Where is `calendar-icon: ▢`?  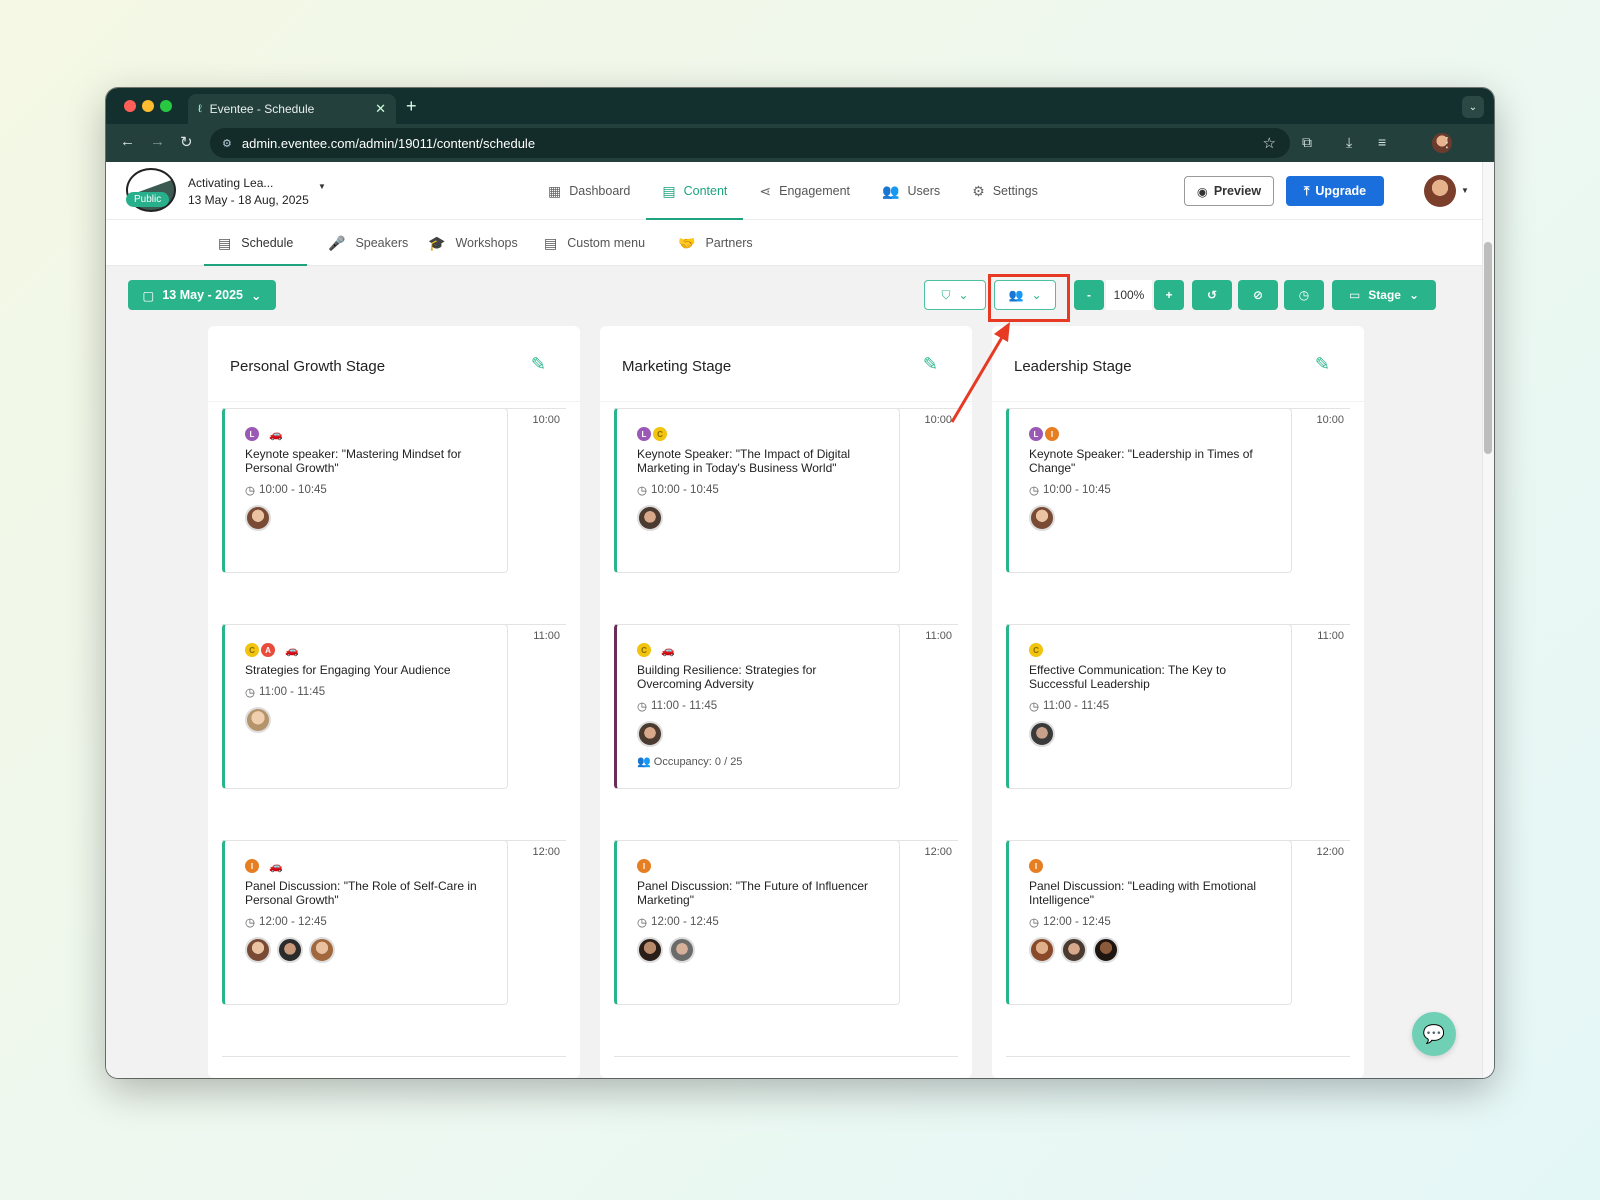 calendar-icon: ▢ is located at coordinates (148, 295).